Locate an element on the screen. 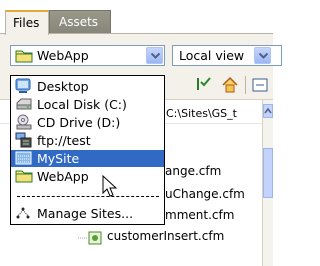 The width and height of the screenshot is (320, 266). scrollbar-thumb is located at coordinates (268, 173).